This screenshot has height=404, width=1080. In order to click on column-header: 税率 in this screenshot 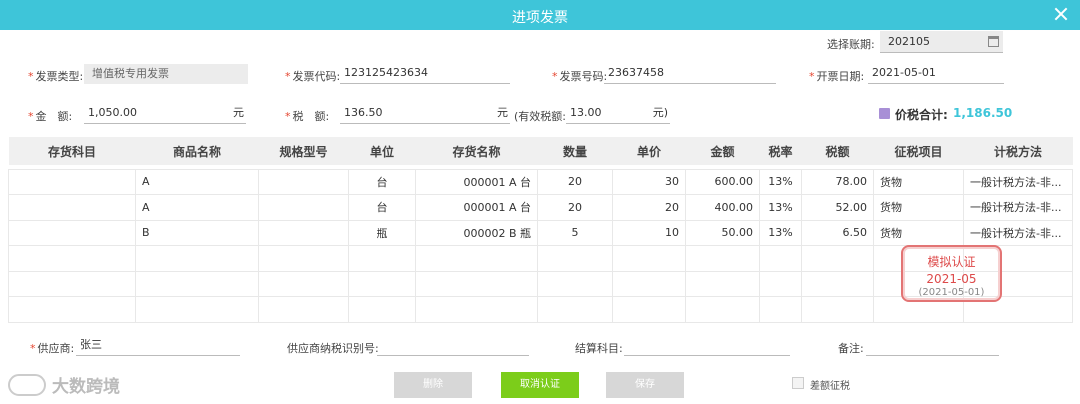, I will do `click(780, 151)`.